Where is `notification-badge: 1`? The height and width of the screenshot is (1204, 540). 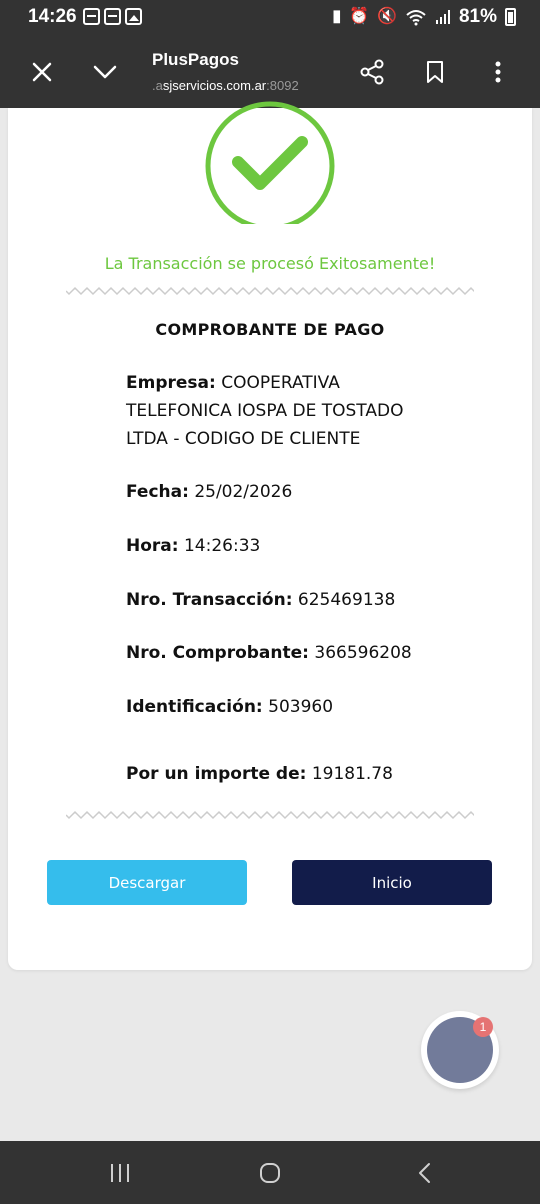
notification-badge: 1 is located at coordinates (483, 1027).